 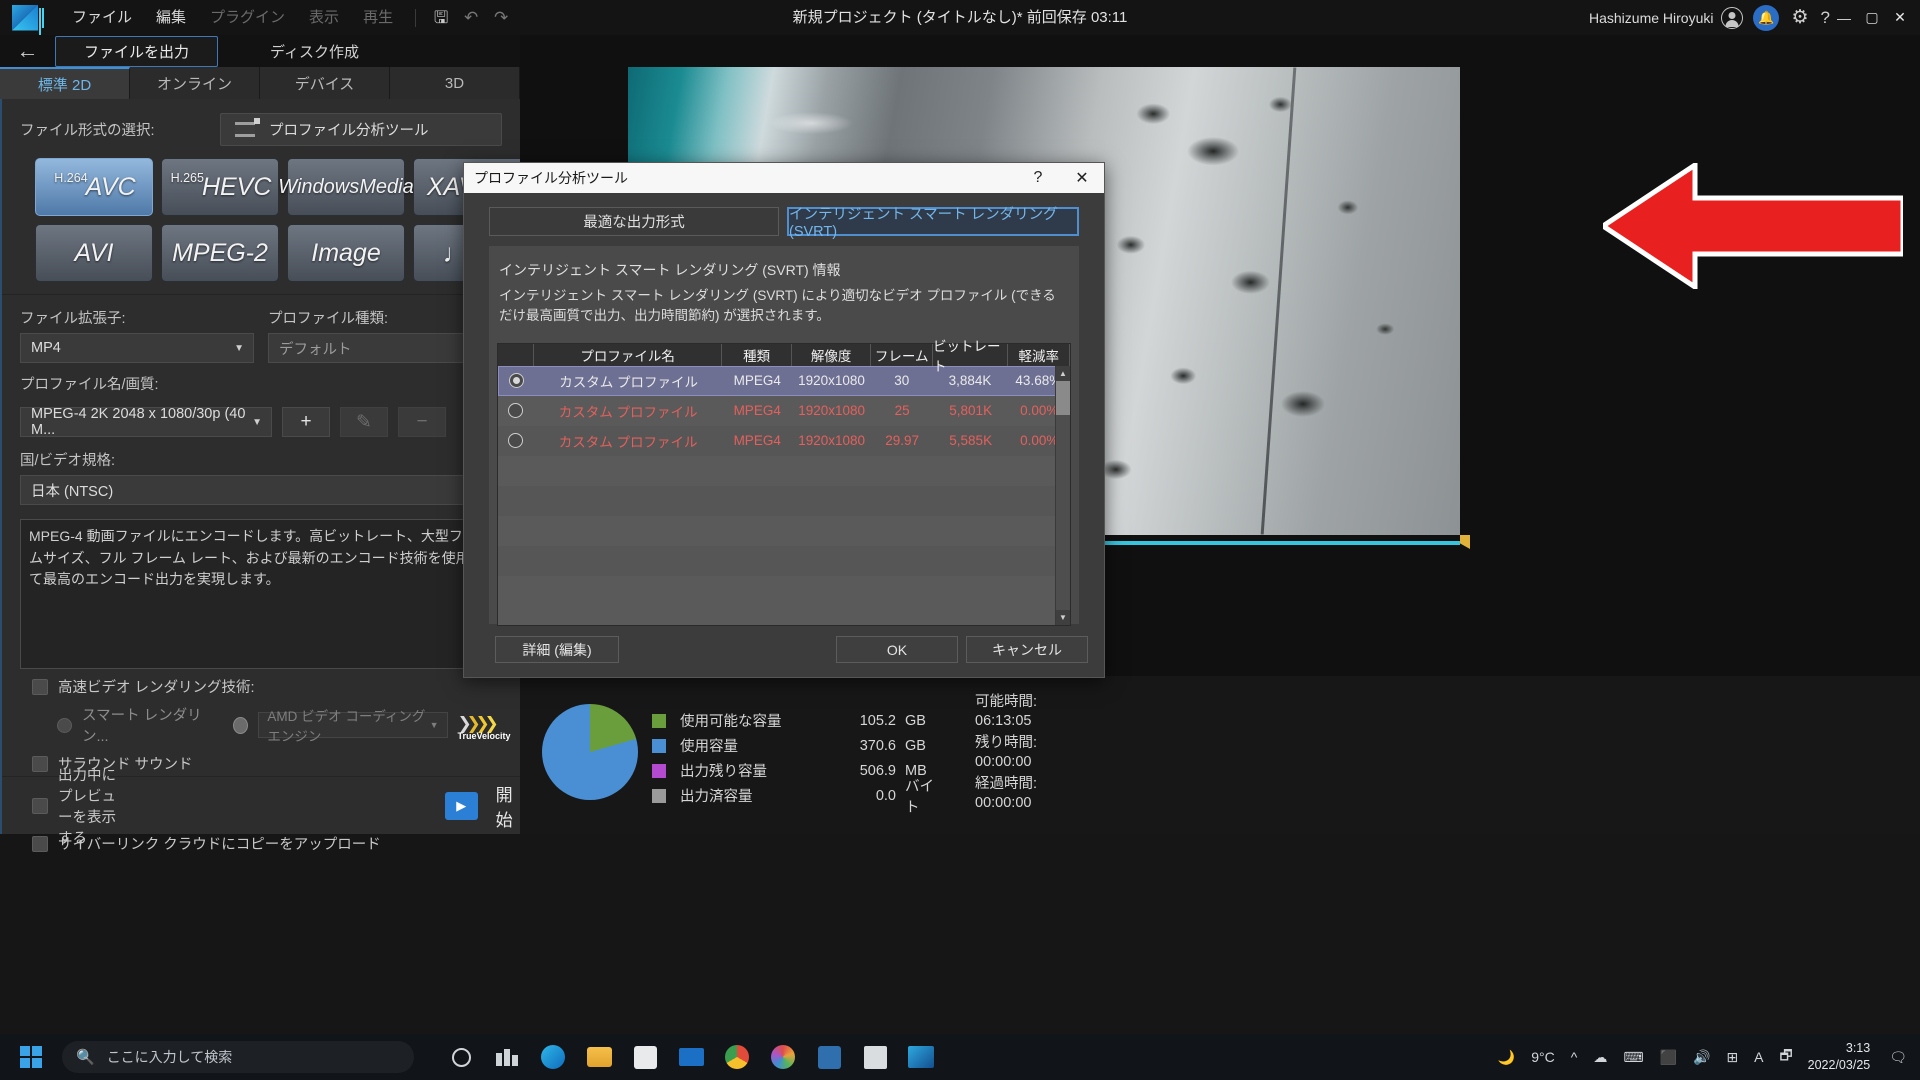 What do you see at coordinates (557, 649) in the screenshot?
I see `detail-edit-button: 詳細 (編集)` at bounding box center [557, 649].